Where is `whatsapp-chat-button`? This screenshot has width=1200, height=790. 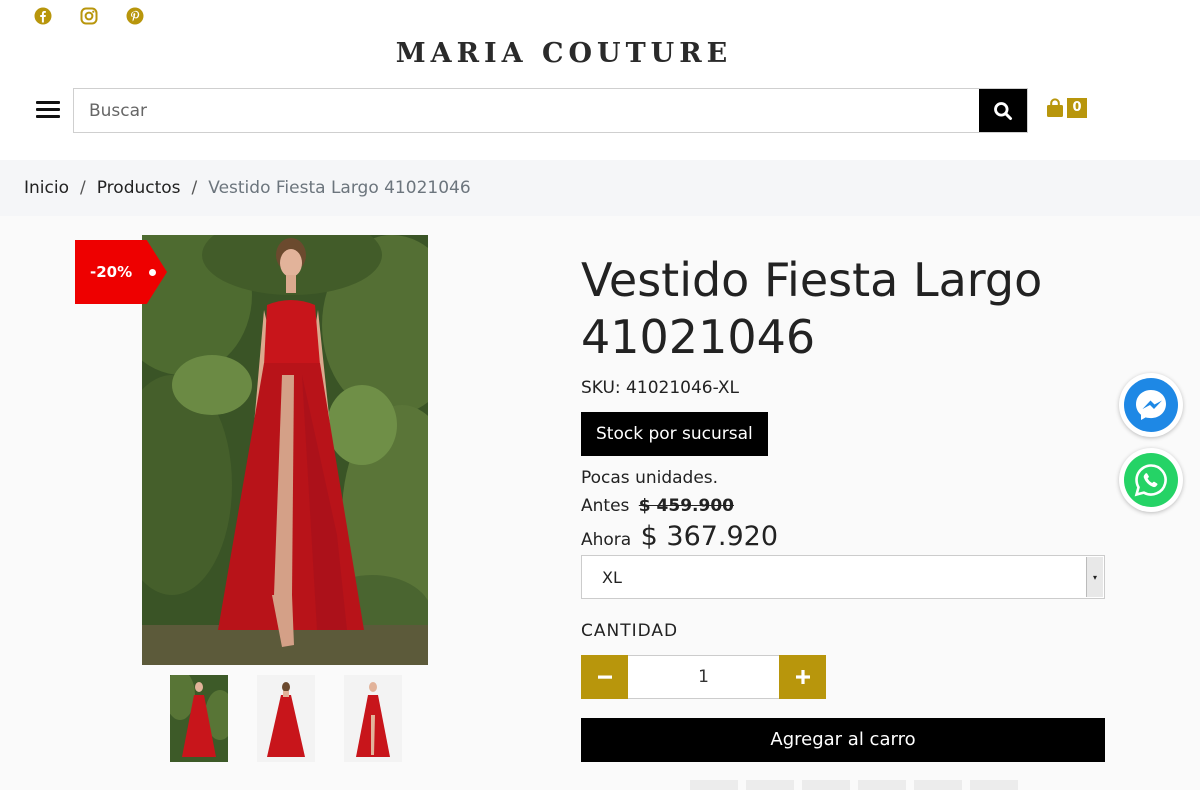 whatsapp-chat-button is located at coordinates (1151, 480).